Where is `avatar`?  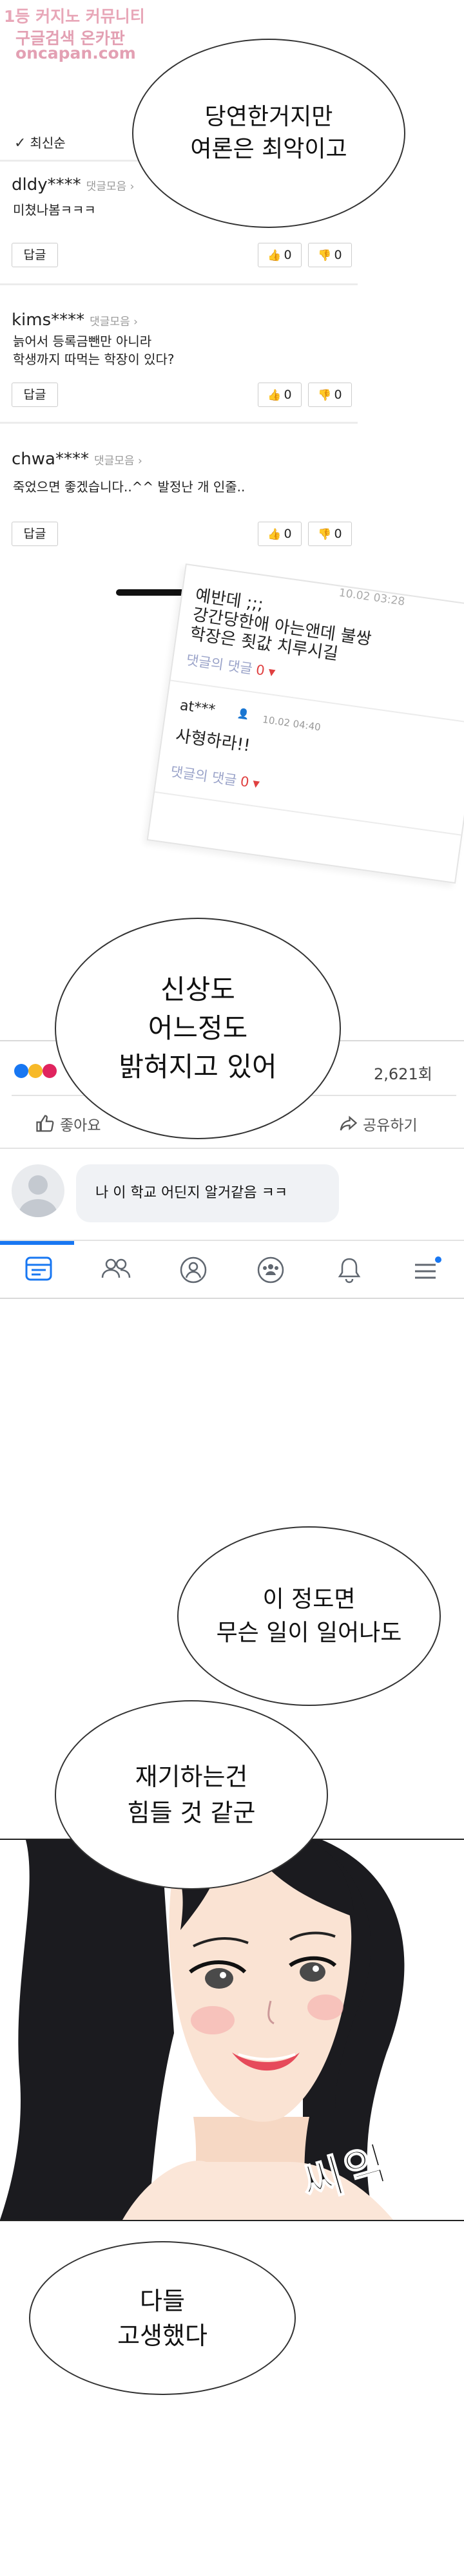 avatar is located at coordinates (38, 1190).